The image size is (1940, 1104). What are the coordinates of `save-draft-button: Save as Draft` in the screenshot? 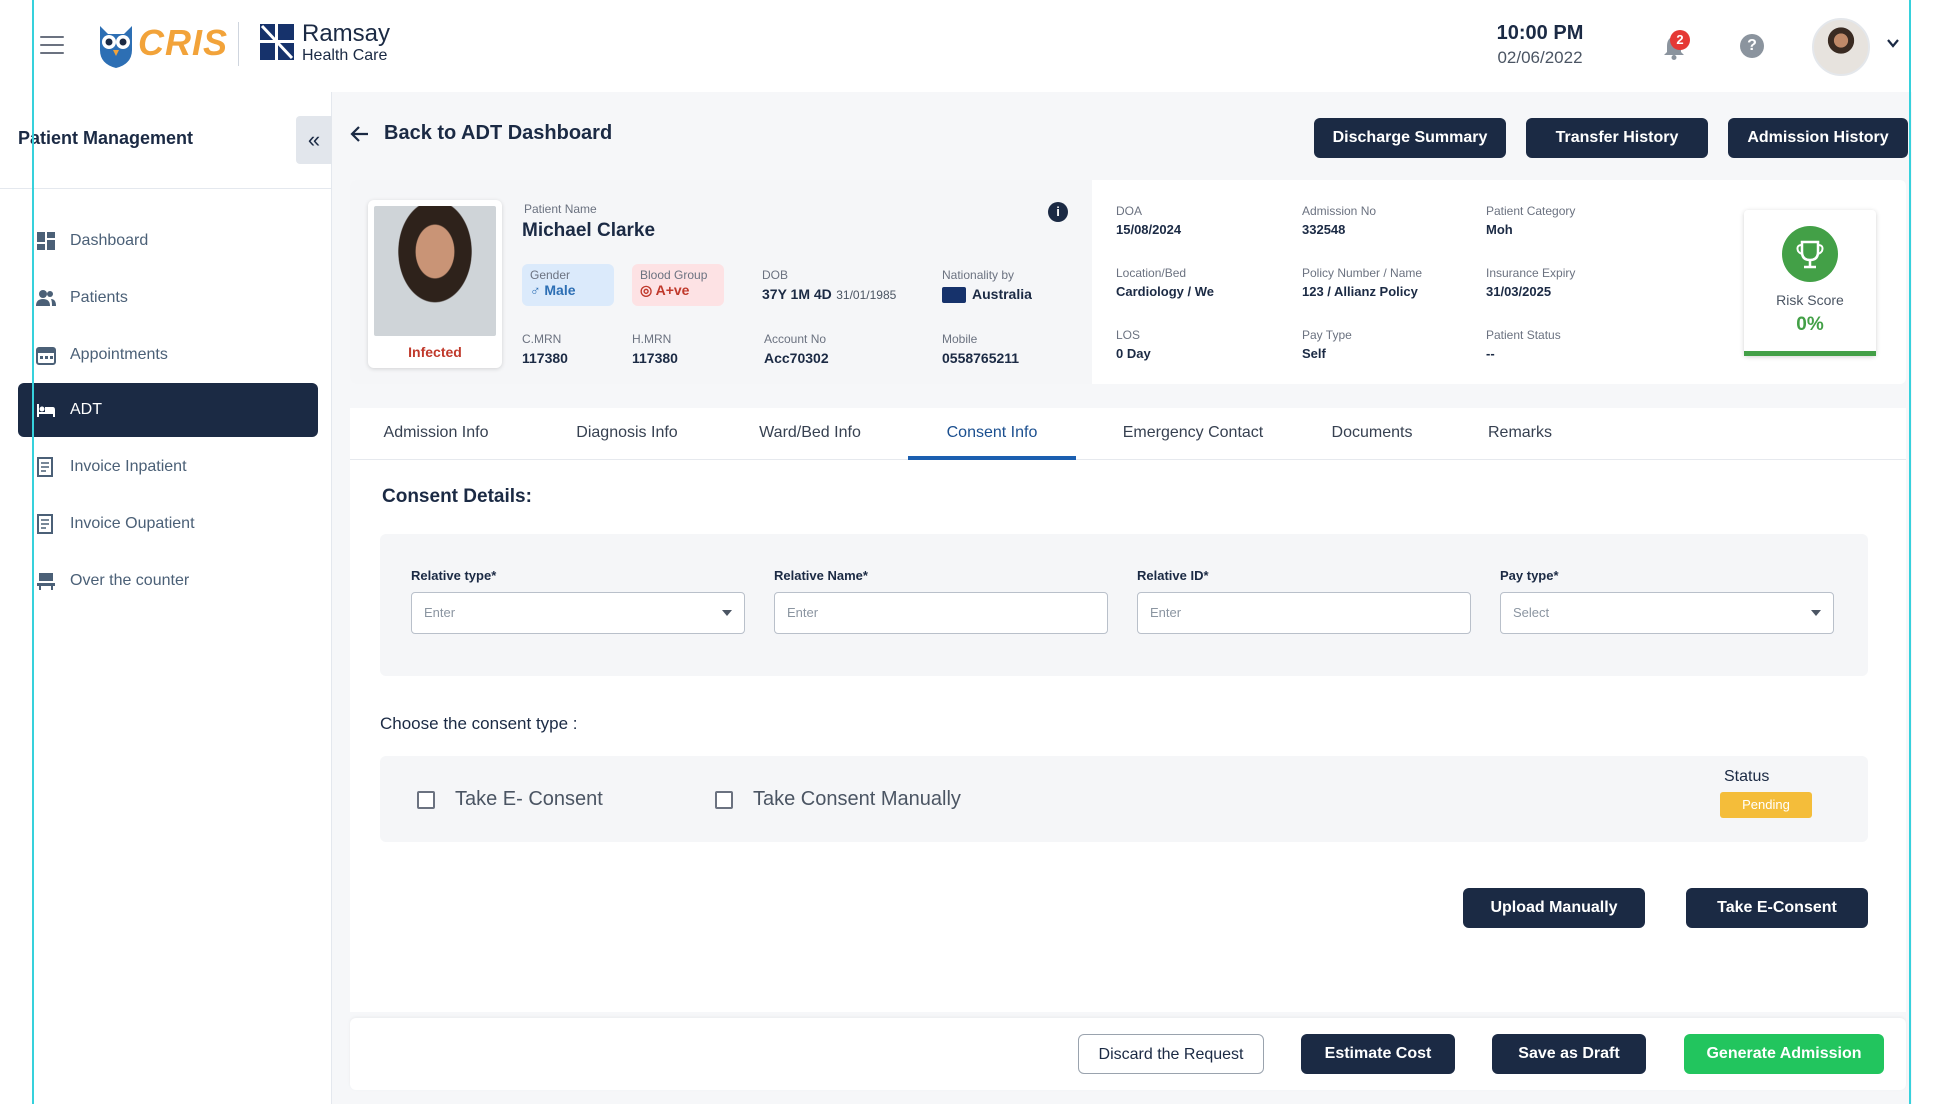 It's located at (1569, 1054).